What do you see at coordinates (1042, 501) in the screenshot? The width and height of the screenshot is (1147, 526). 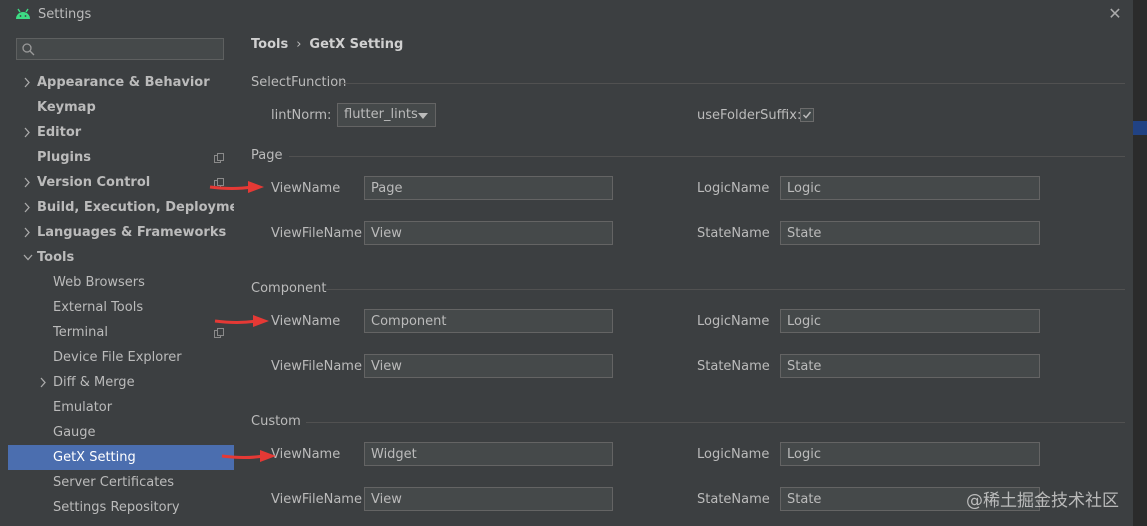 I see `watermark: @稀土掘金技术社区` at bounding box center [1042, 501].